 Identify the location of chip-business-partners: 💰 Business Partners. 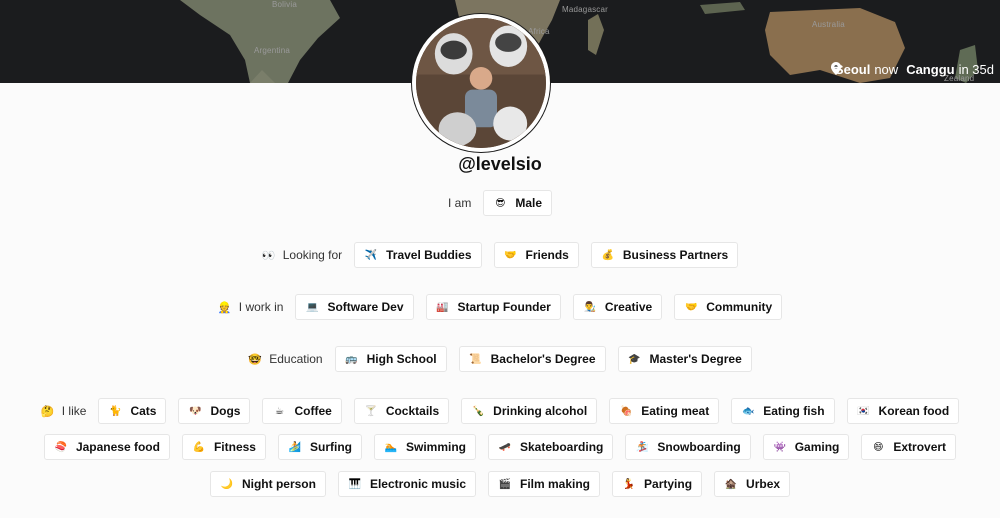
(664, 255).